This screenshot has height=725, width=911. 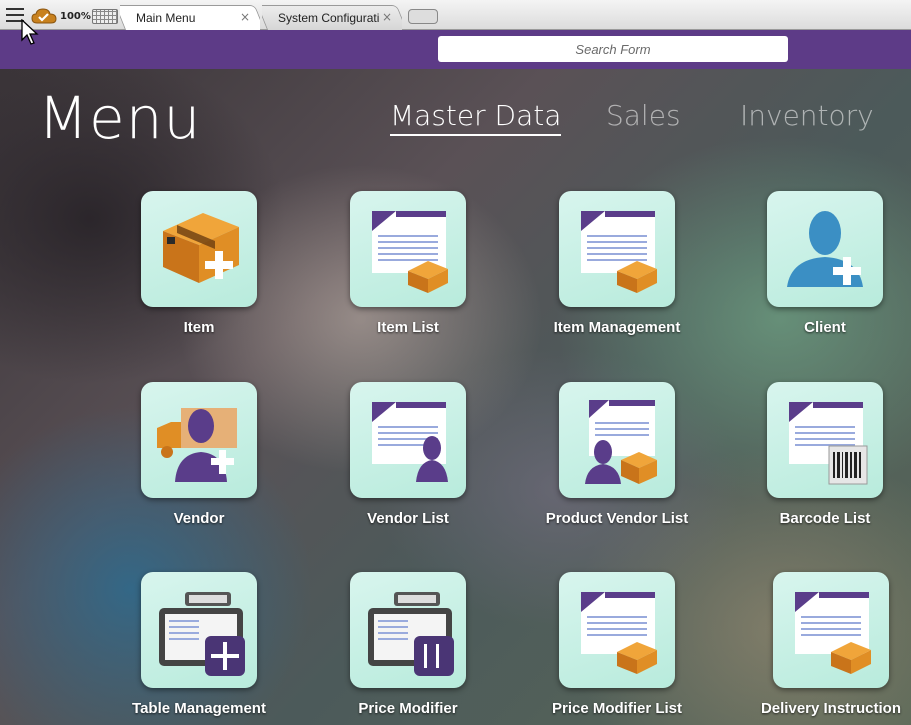 What do you see at coordinates (408, 630) in the screenshot?
I see `price-modifier-icon` at bounding box center [408, 630].